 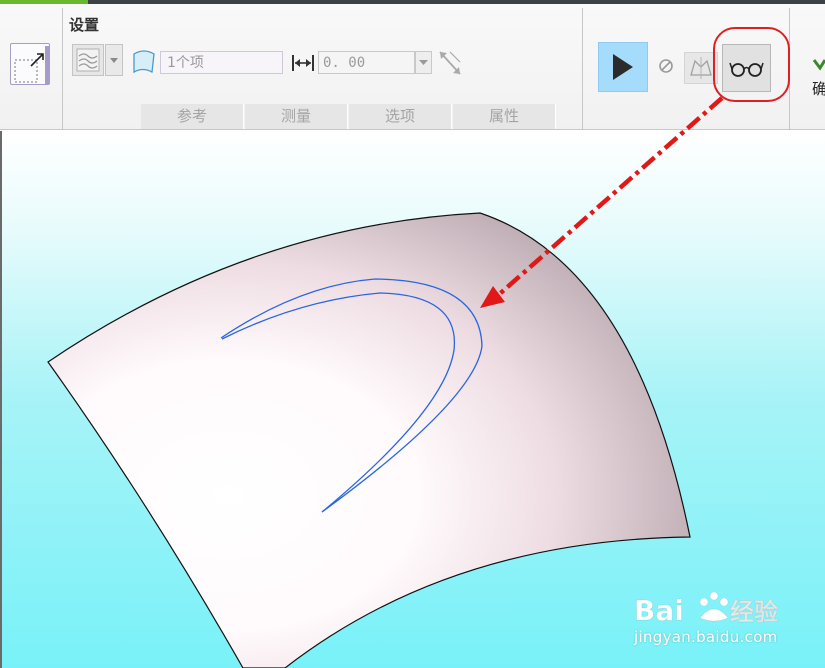 I want to click on annotation-arrow, so click(x=602, y=202).